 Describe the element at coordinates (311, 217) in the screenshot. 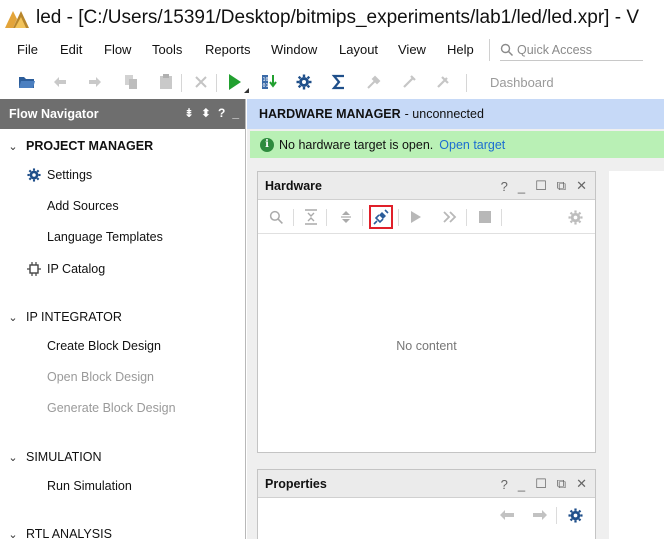

I see `collapse-all-button` at that location.